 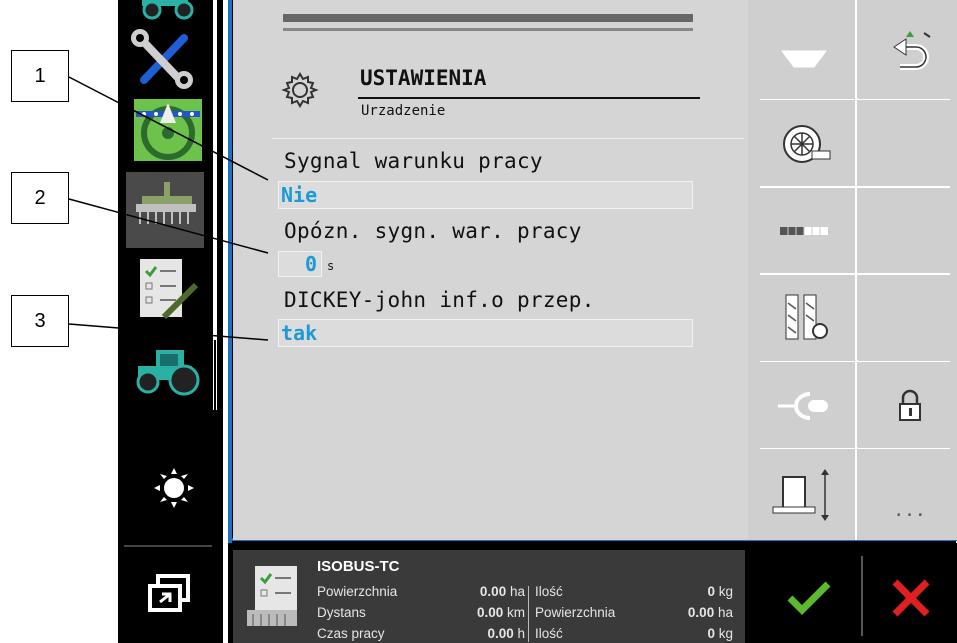 What do you see at coordinates (500, 612) in the screenshot?
I see `tc-value: 0.00 km` at bounding box center [500, 612].